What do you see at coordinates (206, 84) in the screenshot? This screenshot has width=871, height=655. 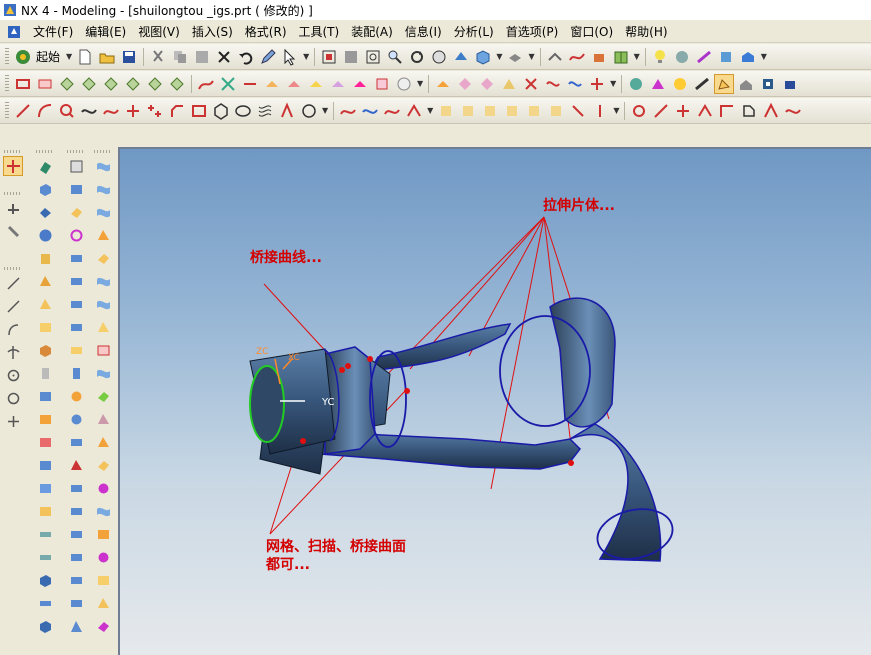 I see `curve-a-icon` at bounding box center [206, 84].